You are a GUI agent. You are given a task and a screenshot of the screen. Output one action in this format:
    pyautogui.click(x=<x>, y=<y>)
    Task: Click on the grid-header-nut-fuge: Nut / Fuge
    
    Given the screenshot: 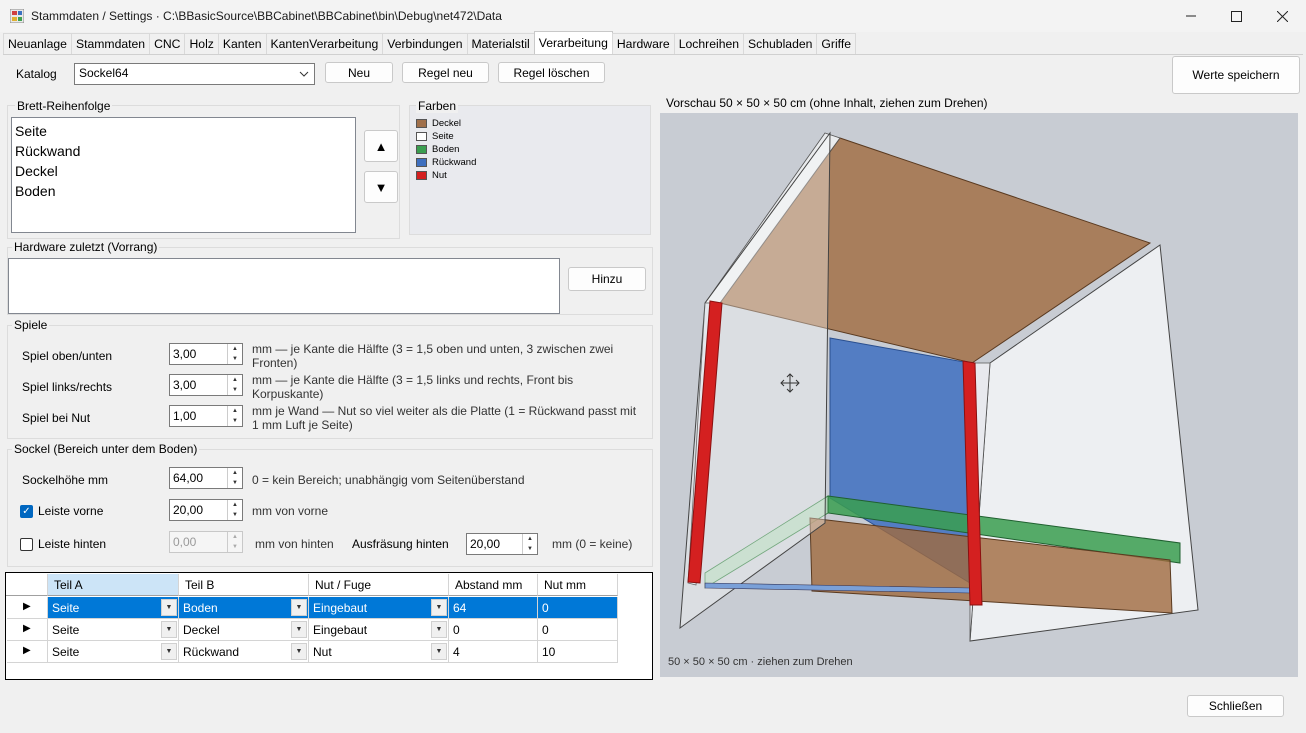 What is the action you would take?
    pyautogui.click(x=379, y=585)
    